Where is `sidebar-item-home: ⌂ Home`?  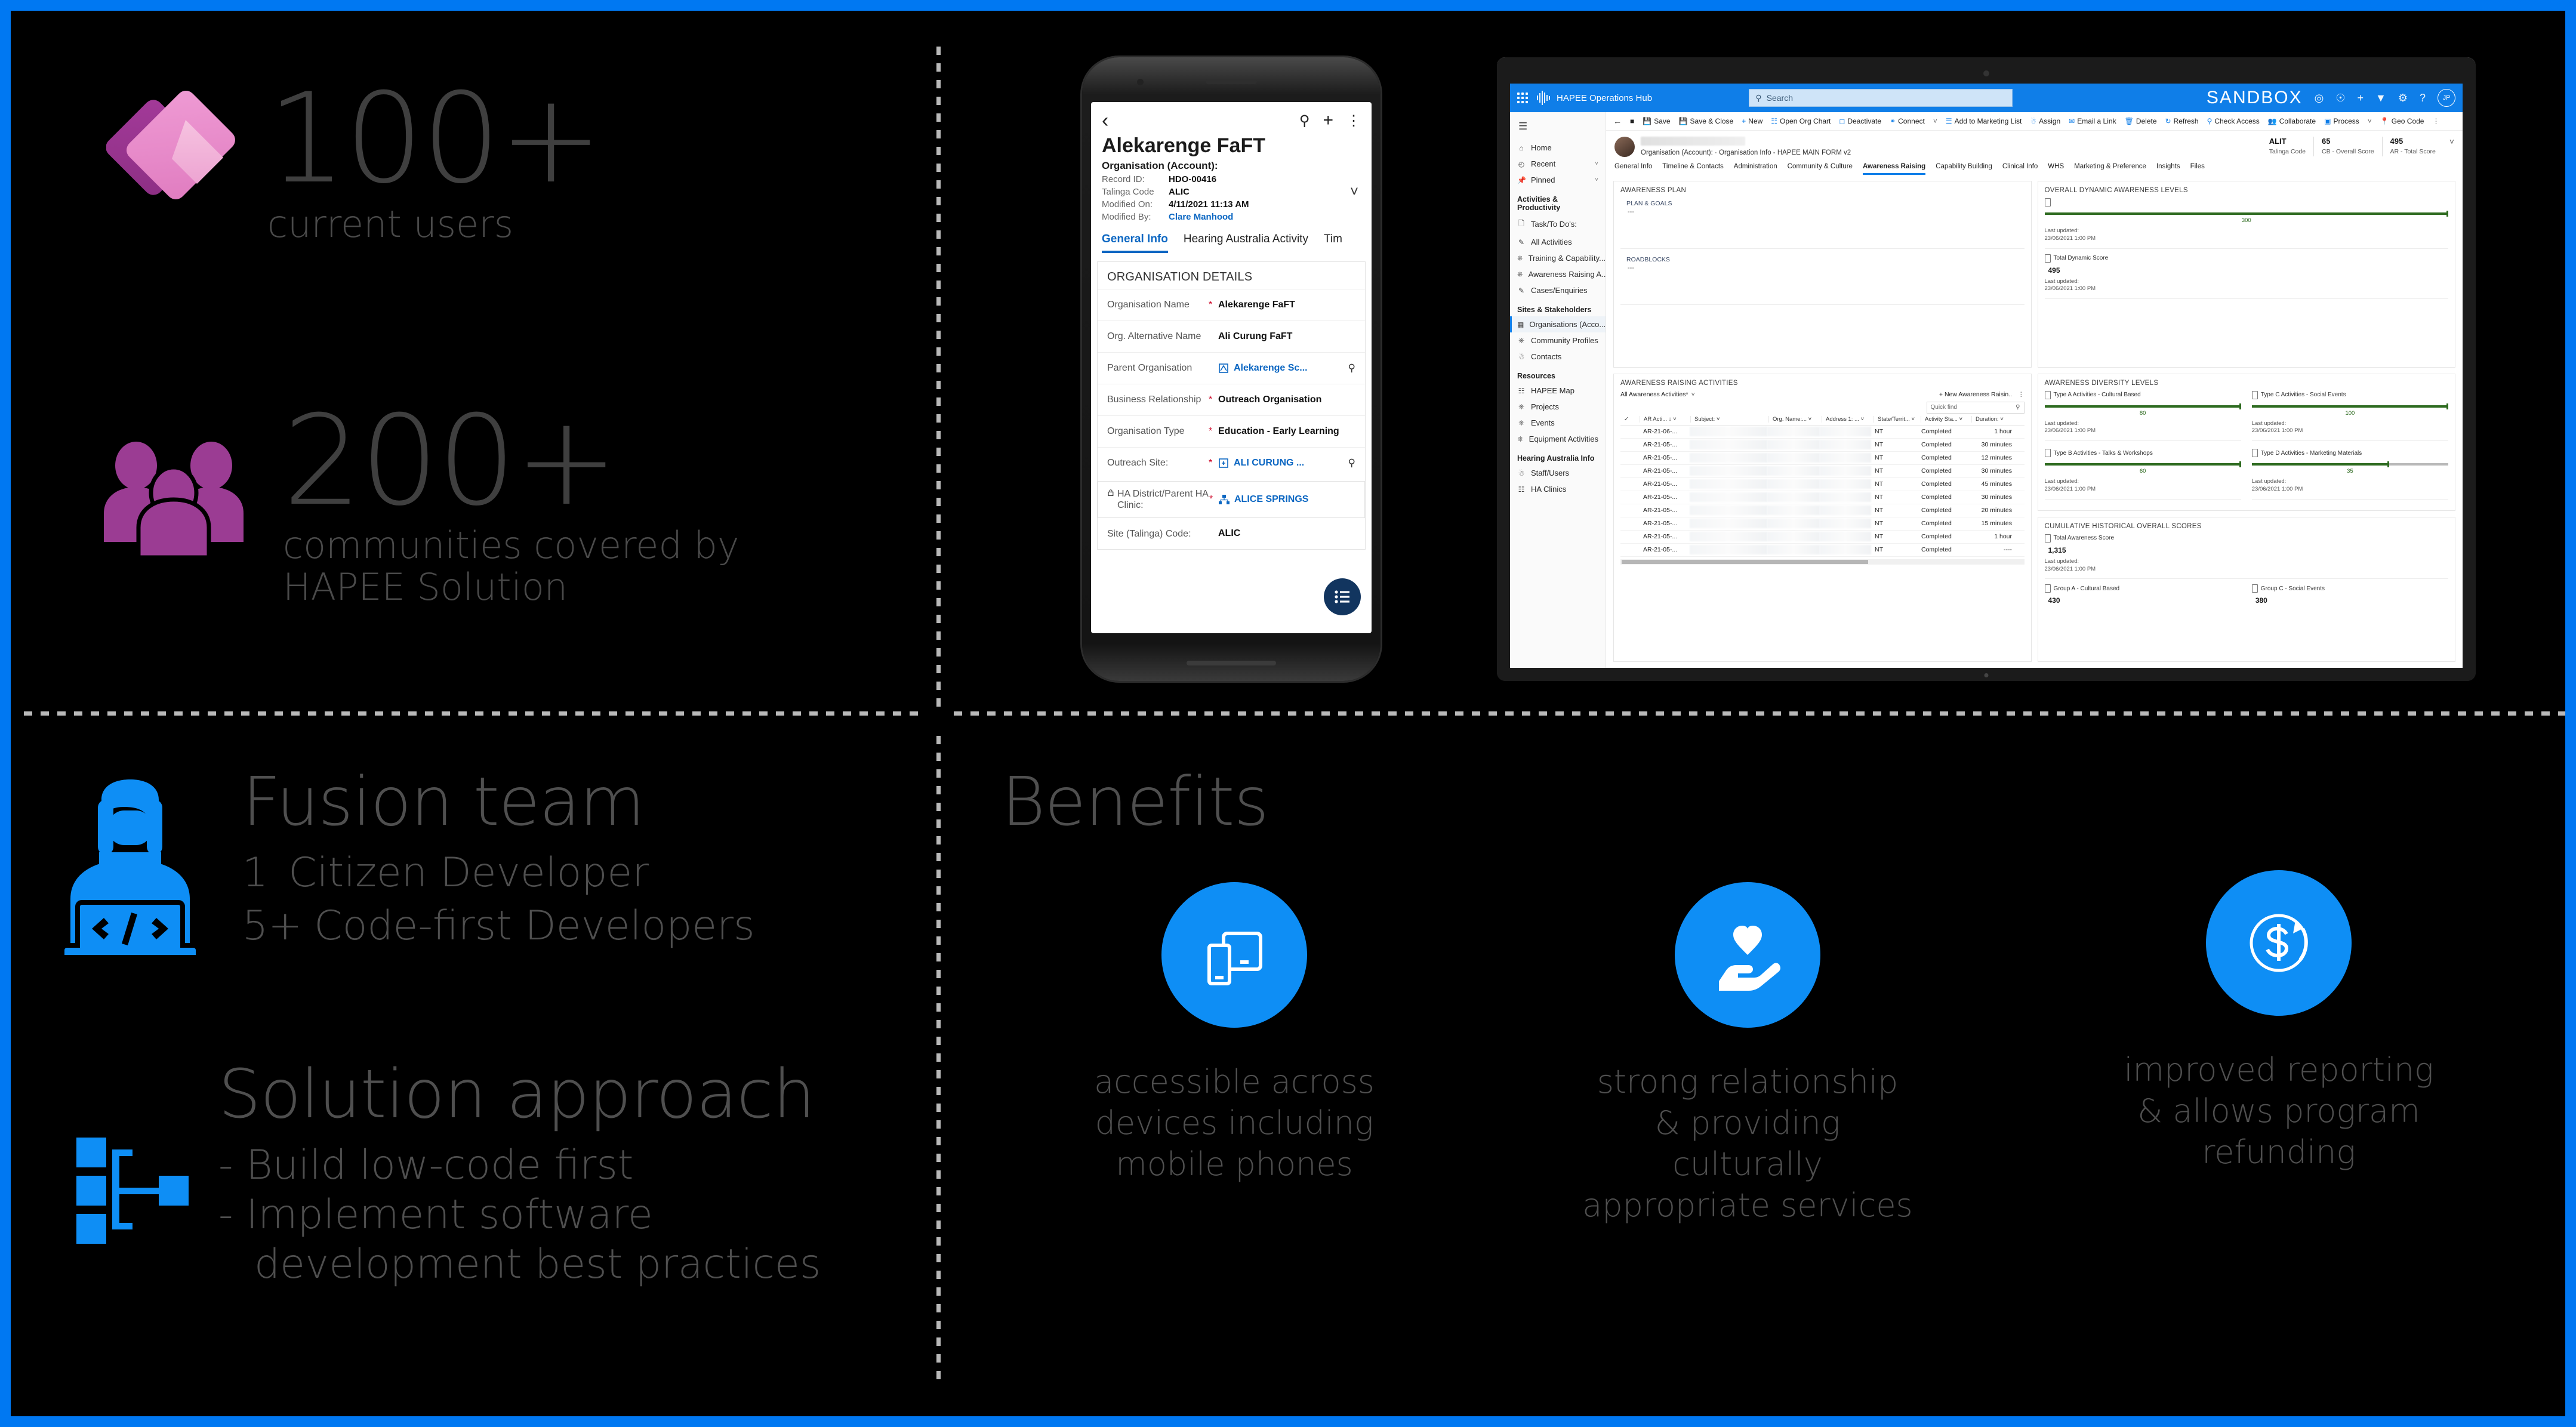
sidebar-item-home: ⌂ Home is located at coordinates (1558, 148).